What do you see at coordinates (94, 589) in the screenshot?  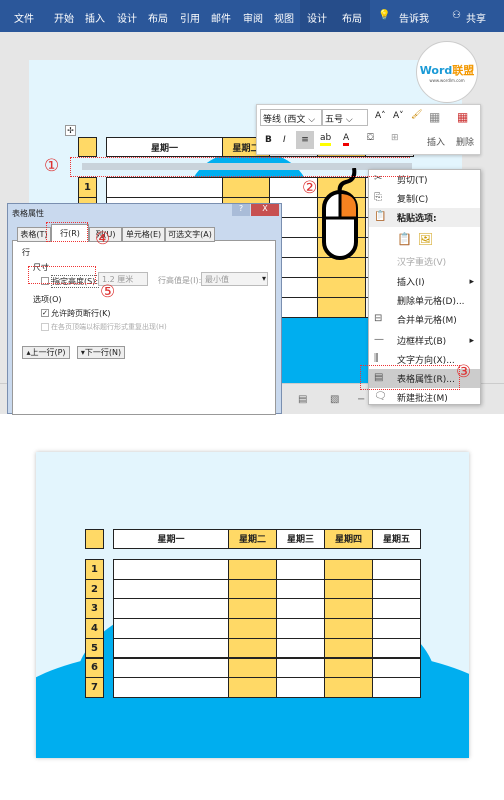 I see `row-number-cell: 2` at bounding box center [94, 589].